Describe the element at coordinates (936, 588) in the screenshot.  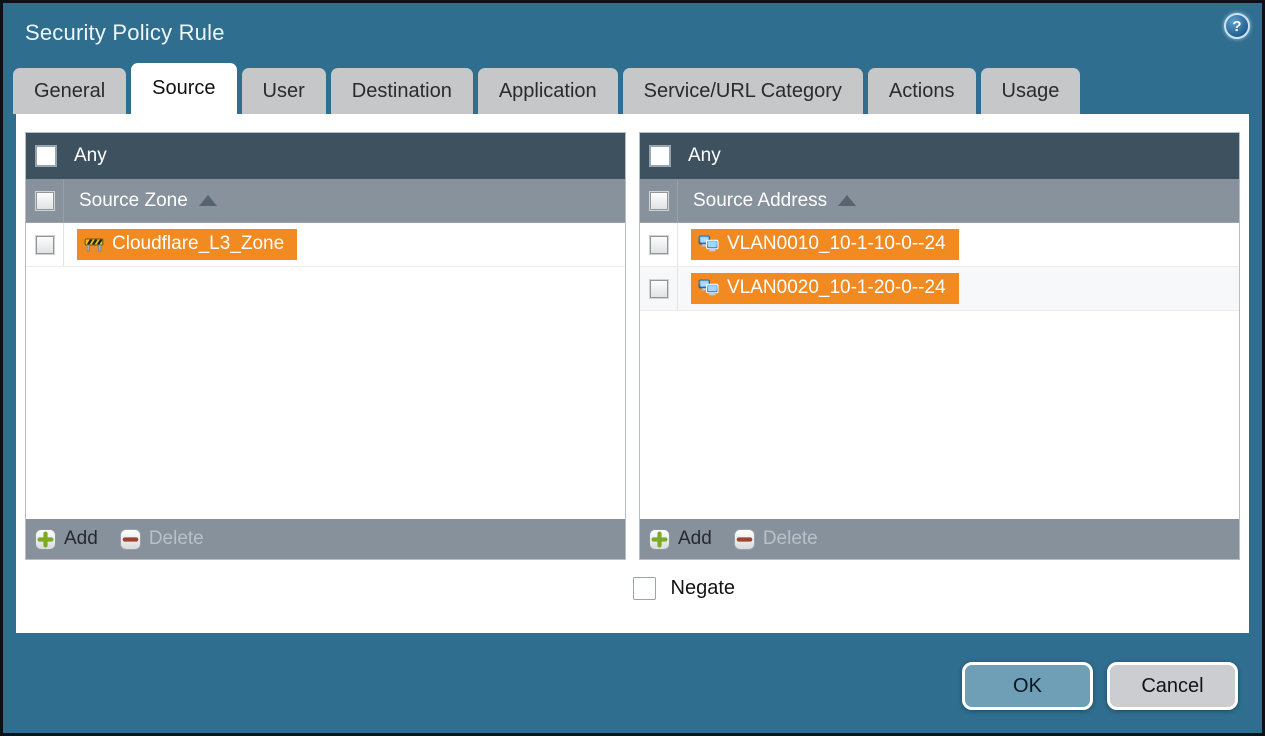
I see `negate-row: Negate` at that location.